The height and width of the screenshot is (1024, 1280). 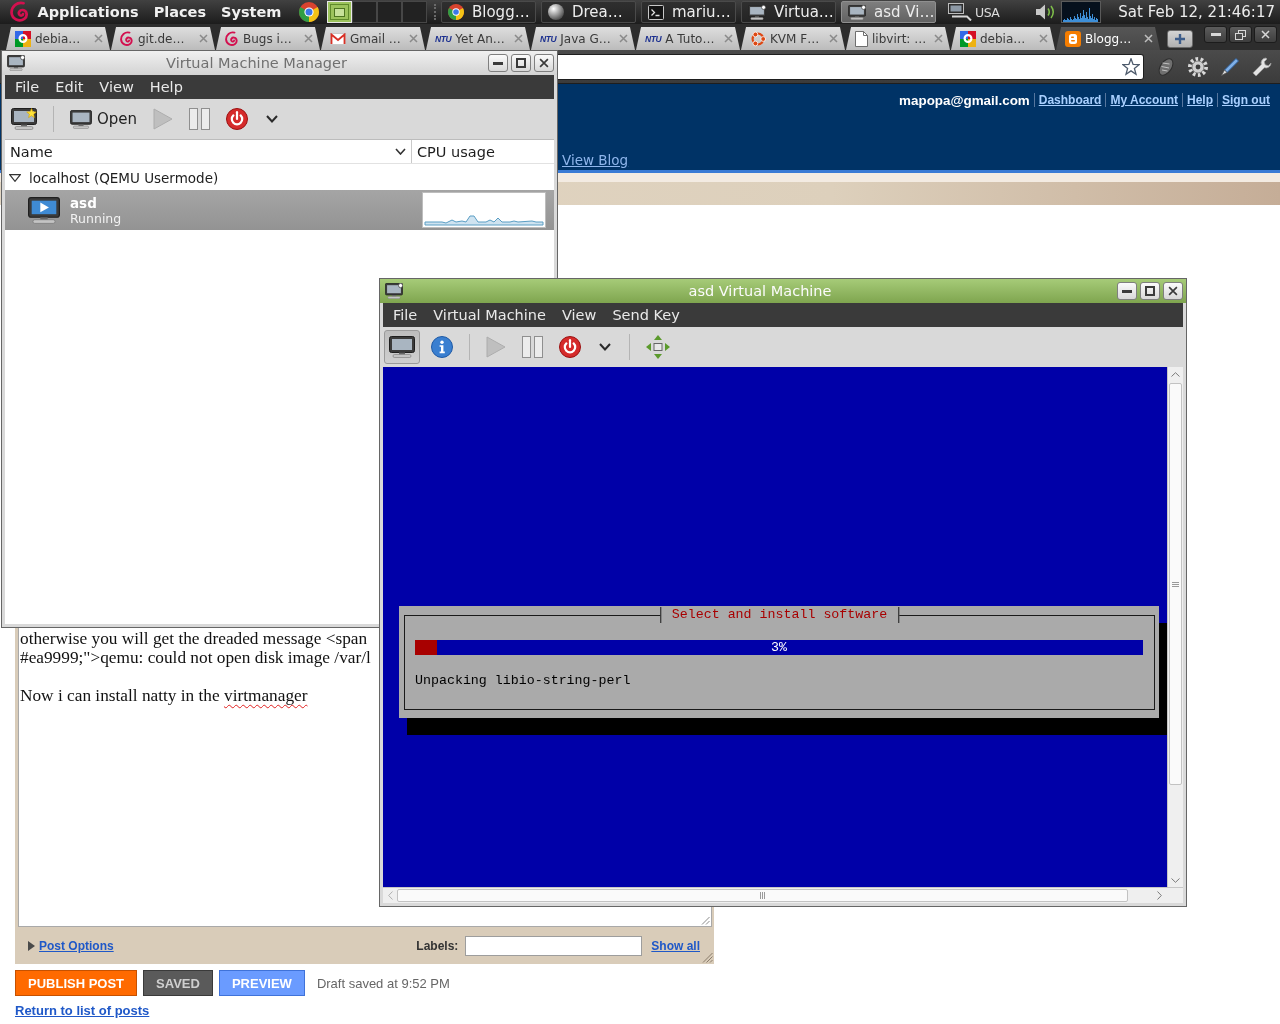 I want to click on saved-button: SAVED, so click(x=178, y=983).